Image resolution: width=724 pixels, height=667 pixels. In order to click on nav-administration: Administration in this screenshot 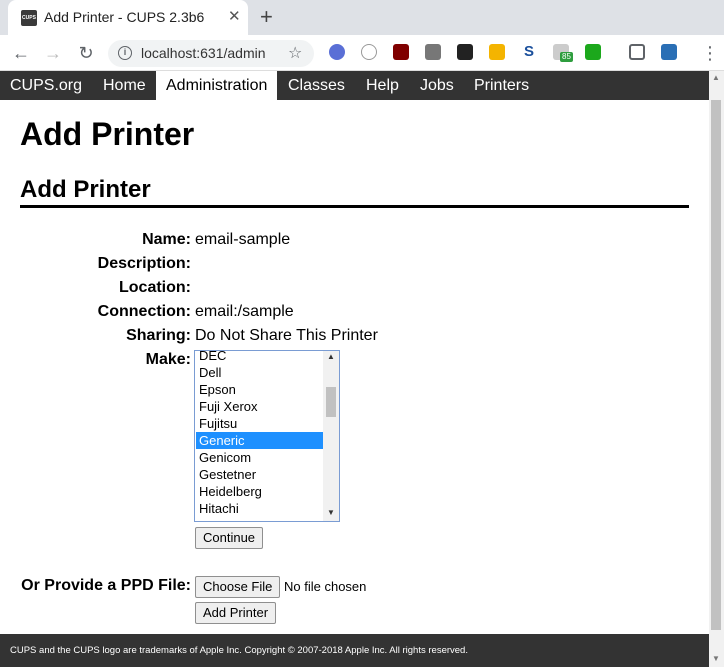, I will do `click(217, 85)`.